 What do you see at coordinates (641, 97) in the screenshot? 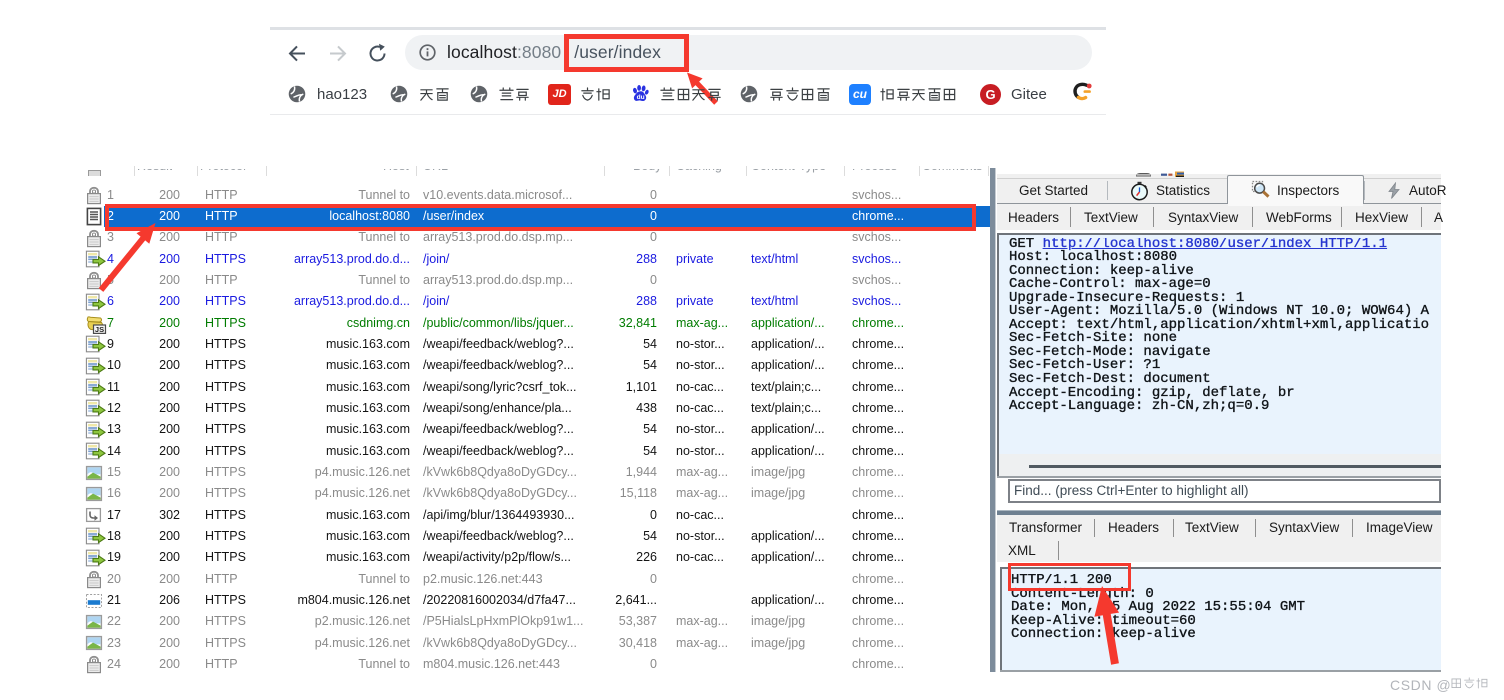
I see `svg-text: du` at bounding box center [641, 97].